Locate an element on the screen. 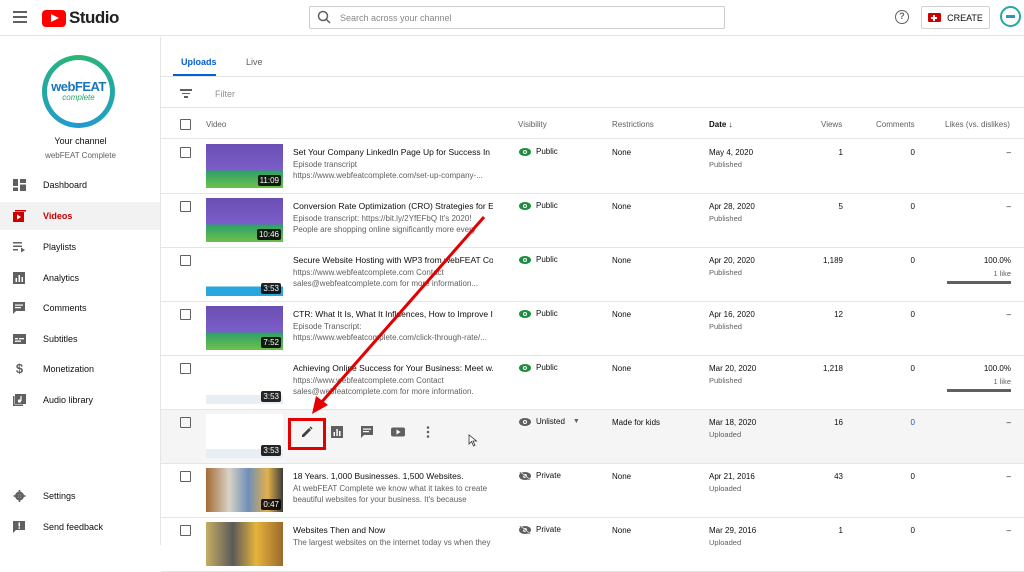  dashboard-icon is located at coordinates (19, 185).